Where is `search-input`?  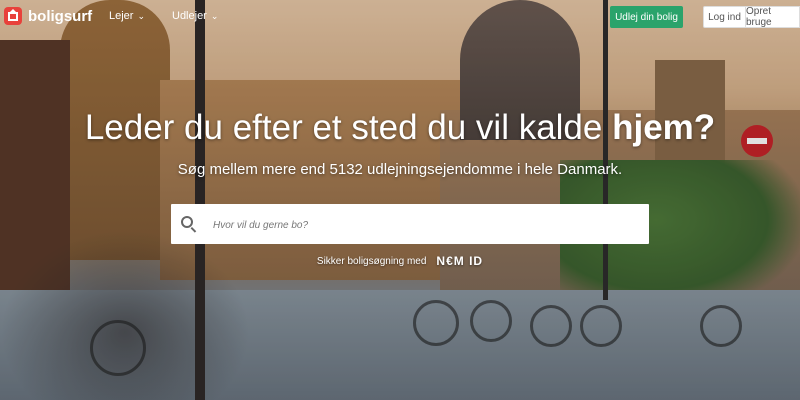 search-input is located at coordinates (428, 225).